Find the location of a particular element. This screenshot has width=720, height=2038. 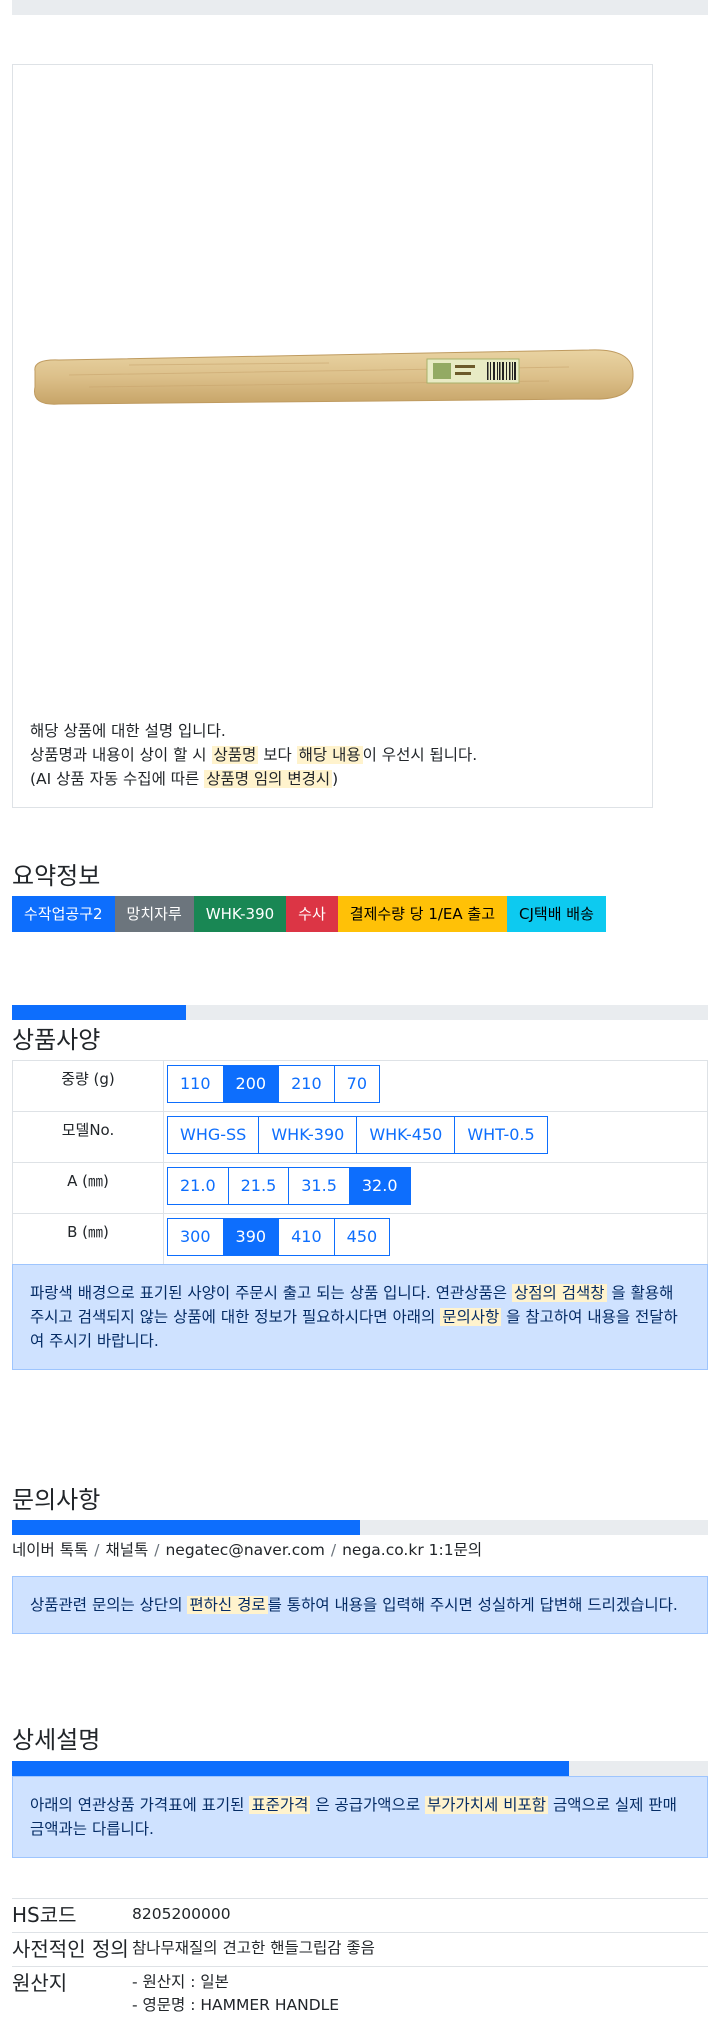

inquiry-progress-fill is located at coordinates (186, 1527).